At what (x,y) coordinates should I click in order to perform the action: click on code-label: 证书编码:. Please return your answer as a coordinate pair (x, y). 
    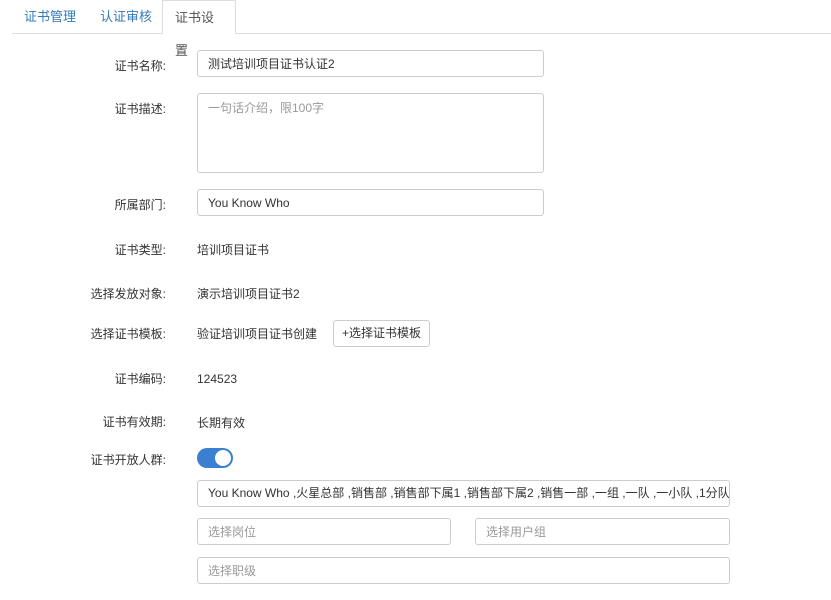
    Looking at the image, I should click on (140, 379).